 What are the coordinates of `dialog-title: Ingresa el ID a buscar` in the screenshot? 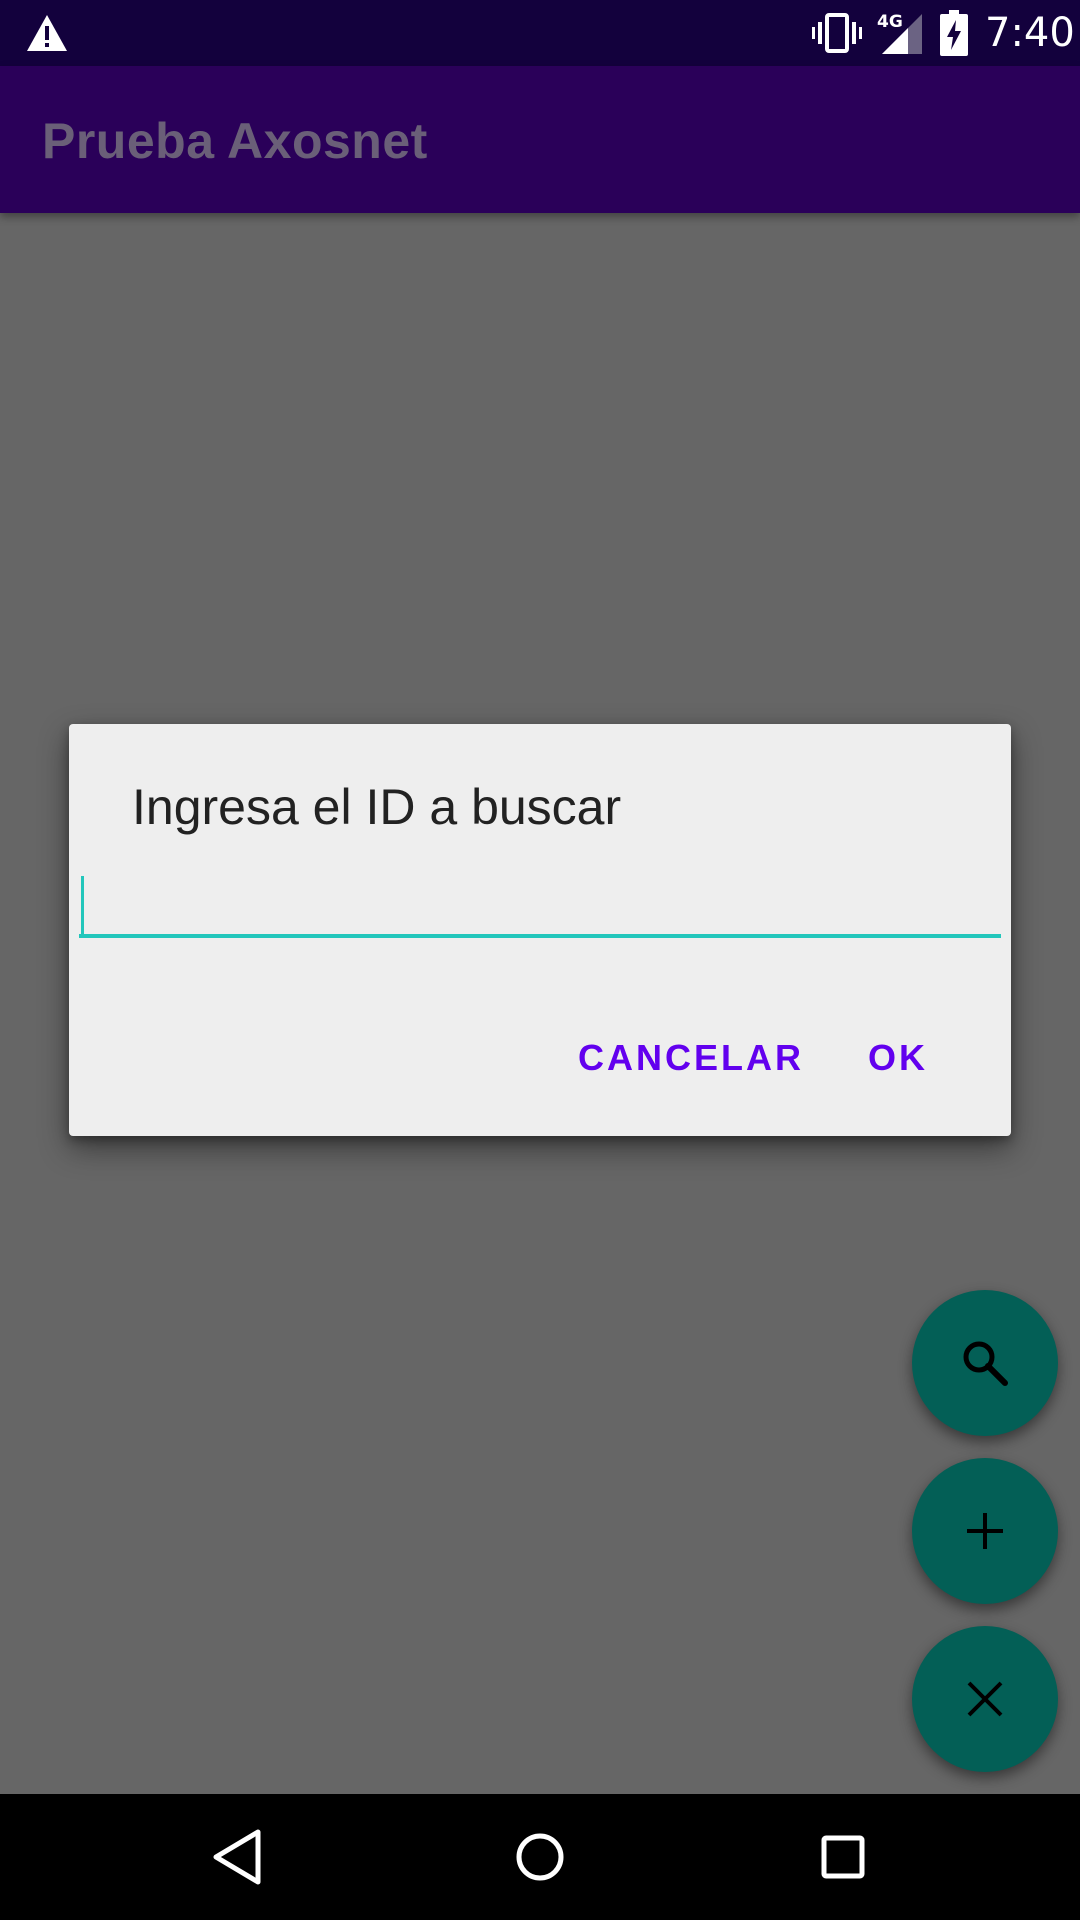 It's located at (377, 807).